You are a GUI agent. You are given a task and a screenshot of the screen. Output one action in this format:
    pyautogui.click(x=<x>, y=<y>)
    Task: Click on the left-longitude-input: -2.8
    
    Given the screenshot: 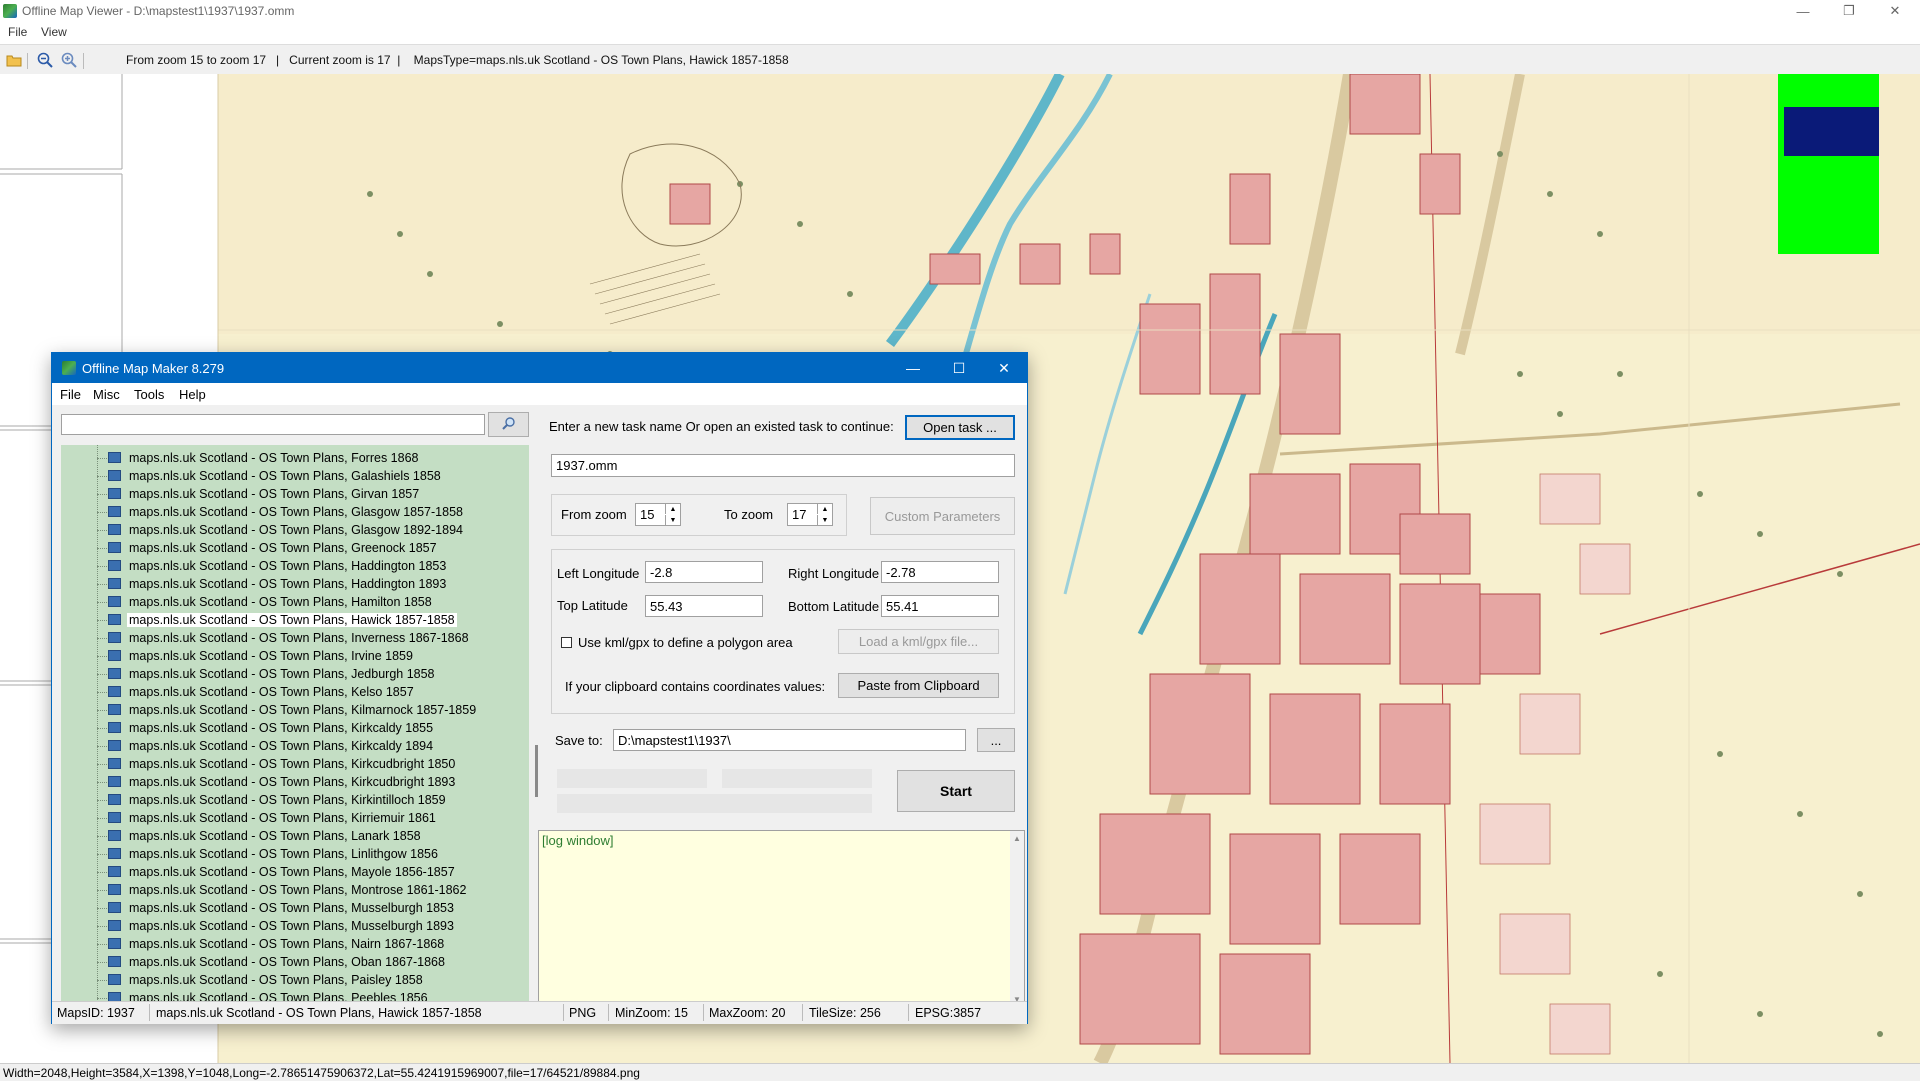 What is the action you would take?
    pyautogui.click(x=704, y=572)
    